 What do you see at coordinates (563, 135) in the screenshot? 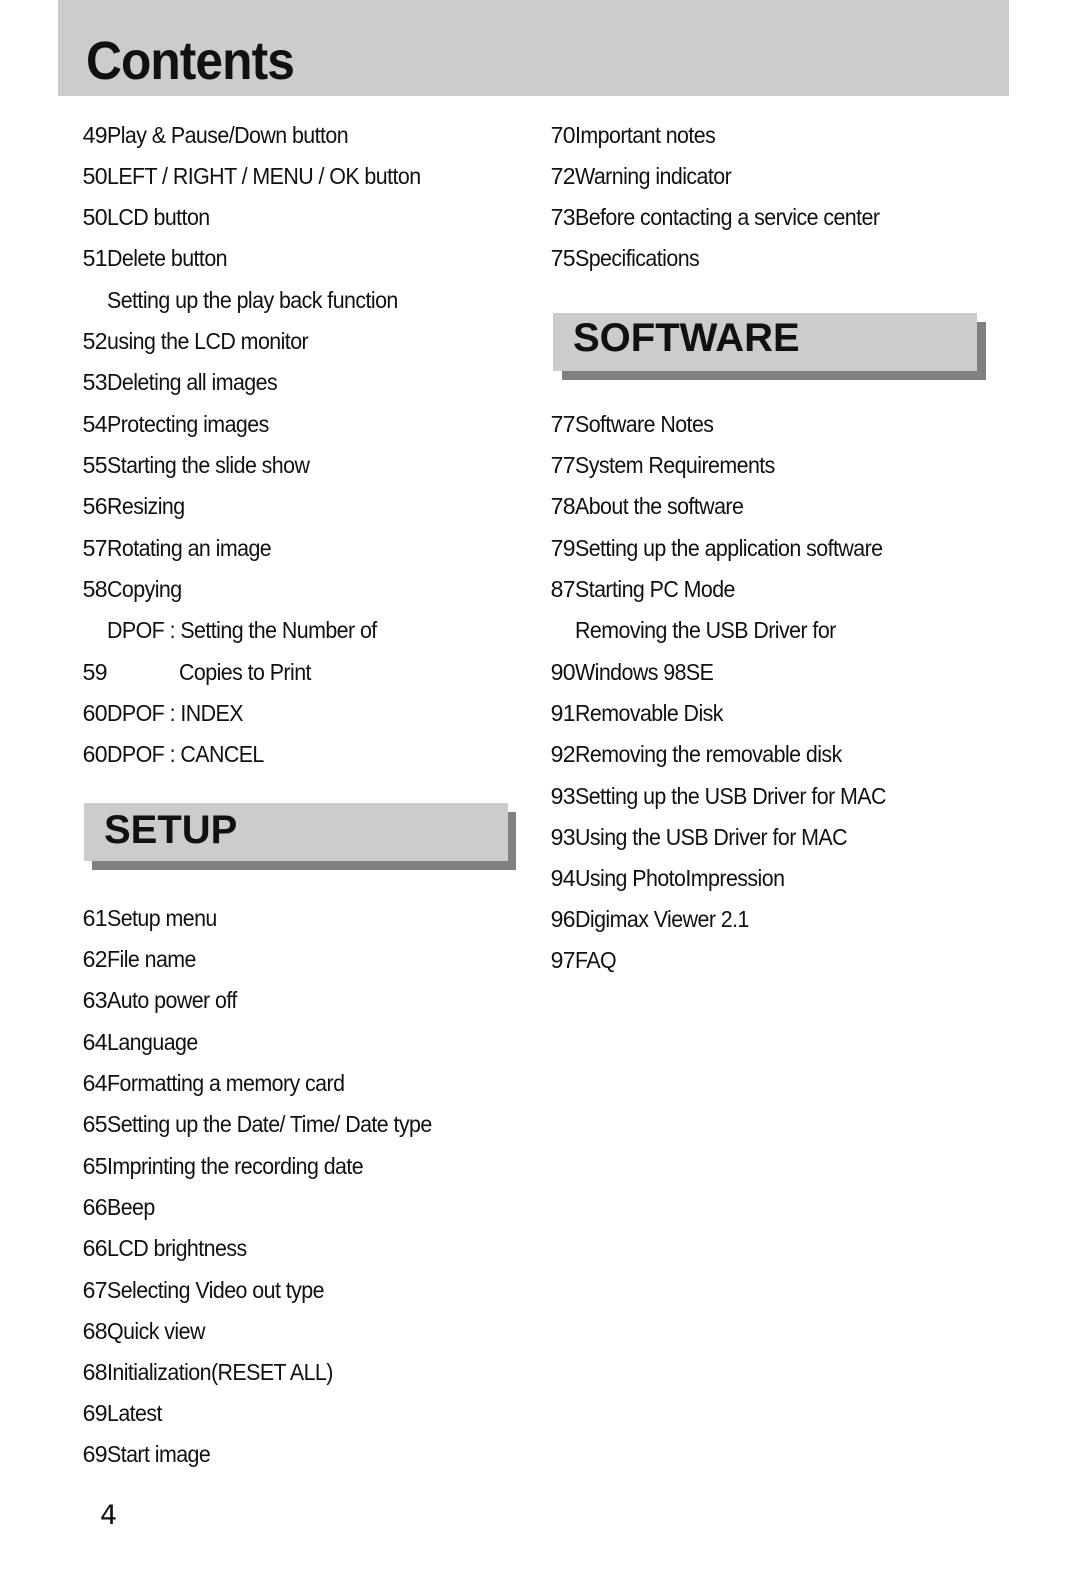
I see `toc-page-number: 70` at bounding box center [563, 135].